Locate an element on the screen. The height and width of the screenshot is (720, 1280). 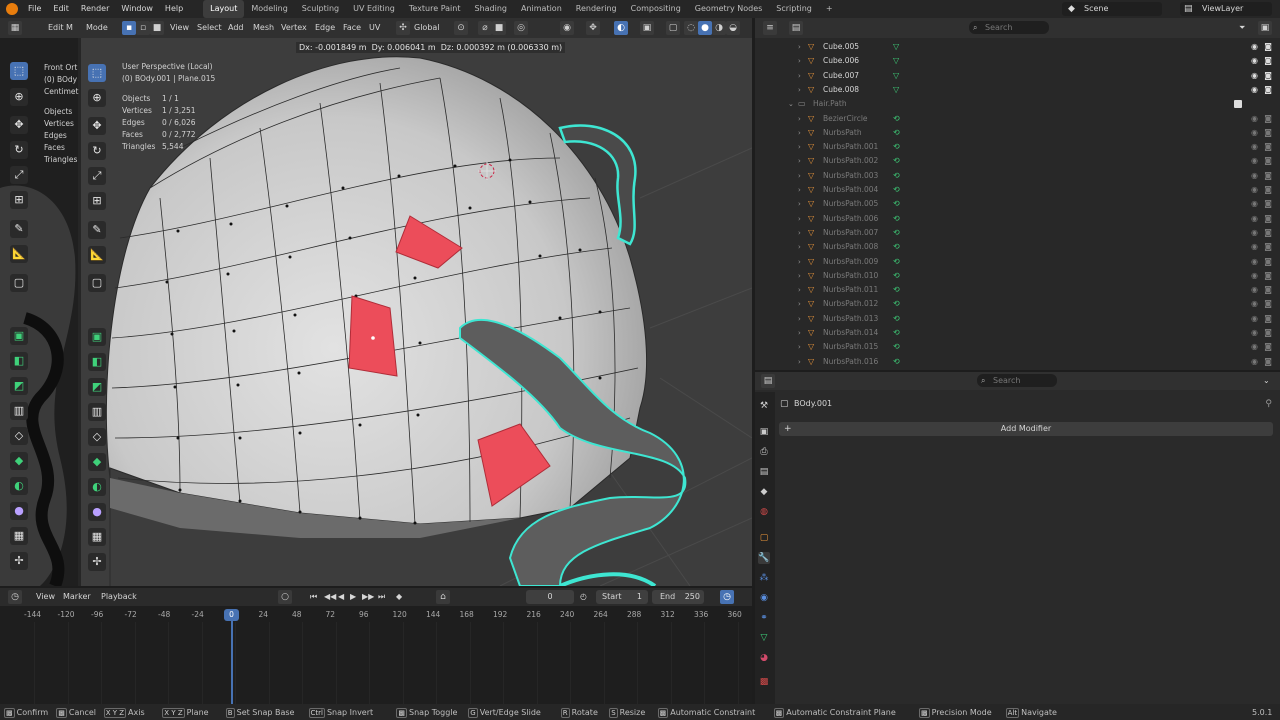
outliner-item: › ▽ NurbsPath.005 ⟲ ◉ ◙ is located at coordinates (1018, 204).